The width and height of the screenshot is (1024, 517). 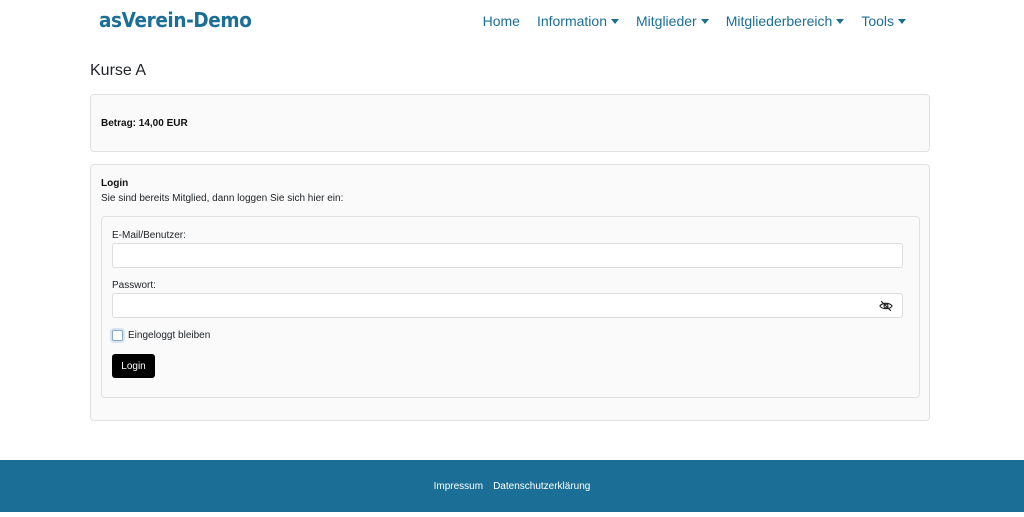 I want to click on brand-logo: asVerein-Demo, so click(x=175, y=20).